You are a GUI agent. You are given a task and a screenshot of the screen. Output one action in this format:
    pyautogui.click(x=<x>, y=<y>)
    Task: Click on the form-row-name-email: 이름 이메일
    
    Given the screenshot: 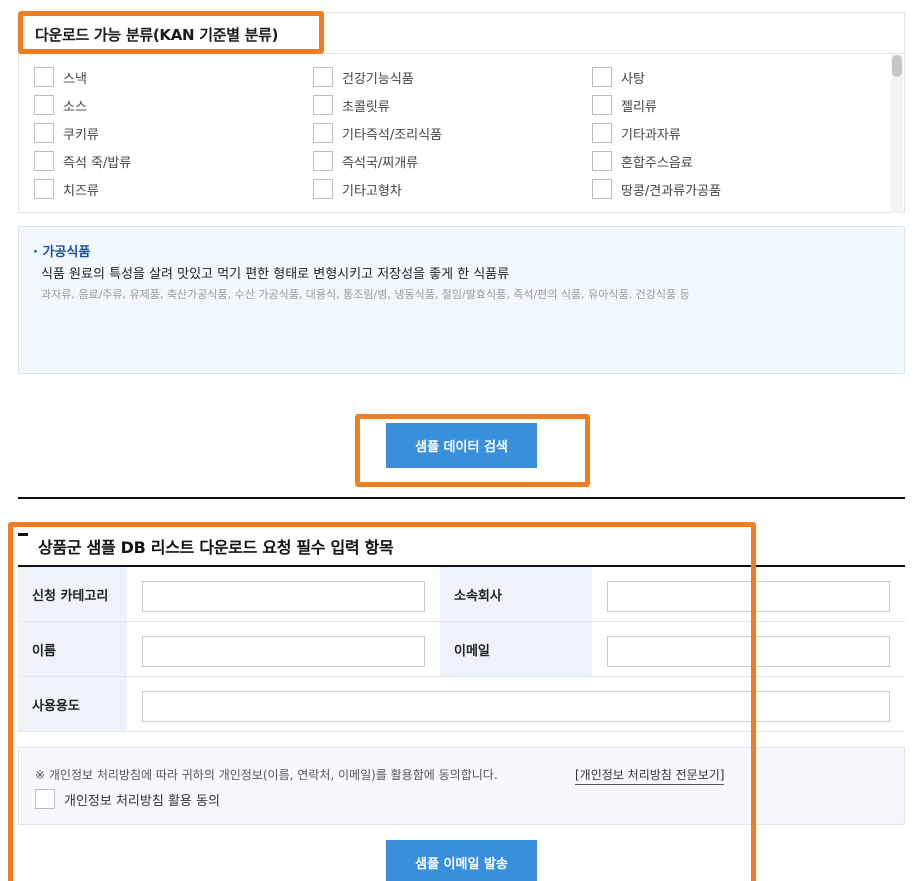 What is the action you would take?
    pyautogui.click(x=461, y=649)
    